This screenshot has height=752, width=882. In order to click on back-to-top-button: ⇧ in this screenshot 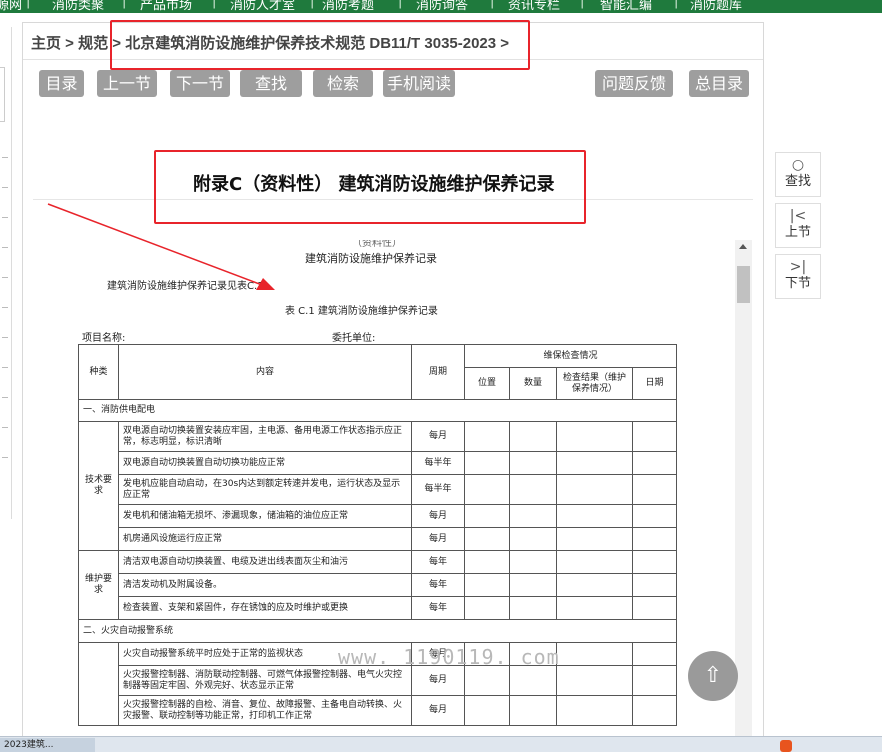, I will do `click(713, 676)`.